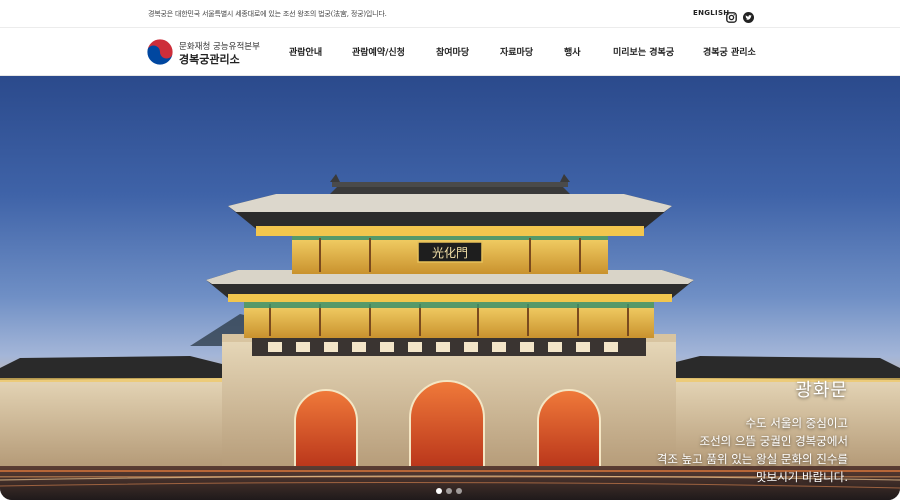 The image size is (900, 500). Describe the element at coordinates (752, 459) in the screenshot. I see `hero-line: 격조 높고 품위 있는 왕실 문화의 진수를` at that location.